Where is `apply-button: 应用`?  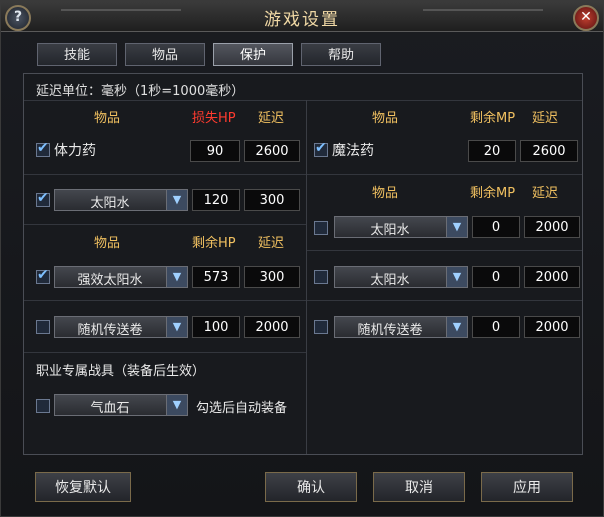
apply-button: 应用 is located at coordinates (527, 487).